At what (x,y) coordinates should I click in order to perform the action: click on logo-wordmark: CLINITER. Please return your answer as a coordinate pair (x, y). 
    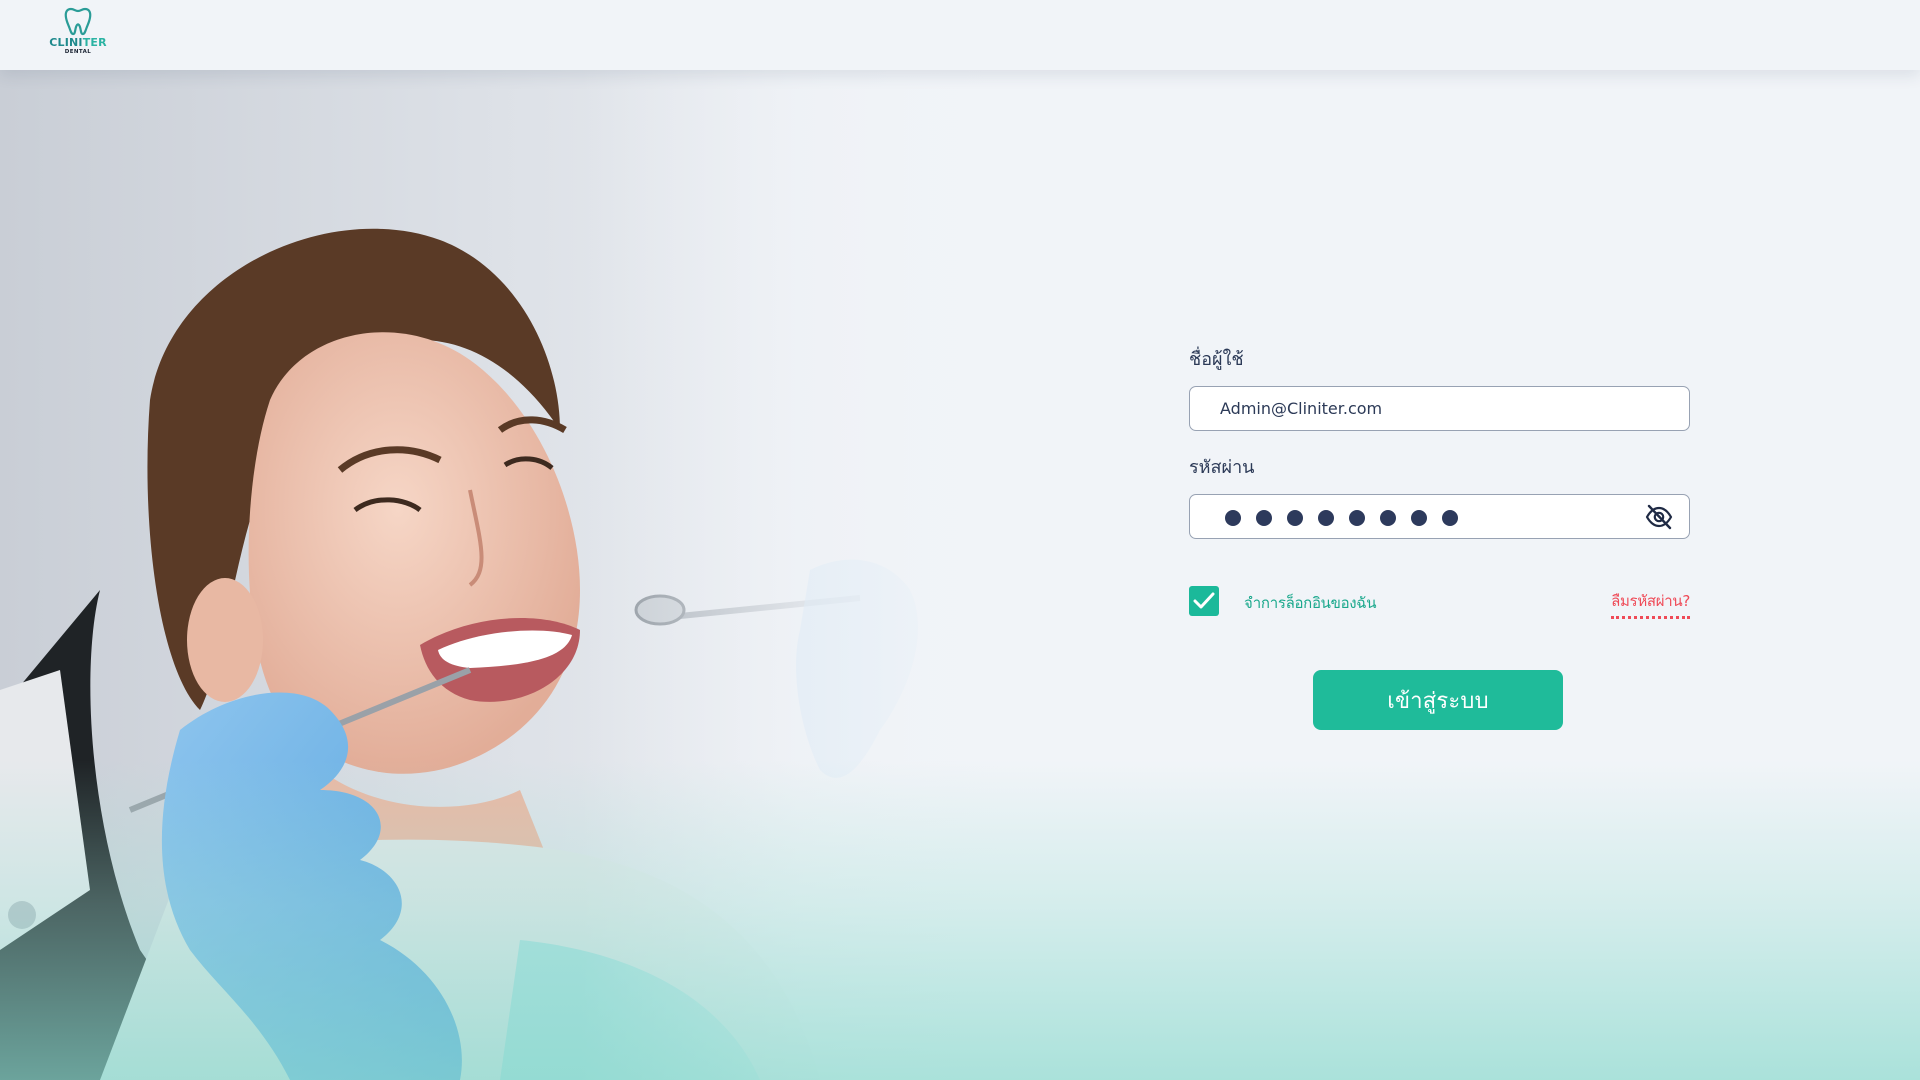
    Looking at the image, I should click on (78, 43).